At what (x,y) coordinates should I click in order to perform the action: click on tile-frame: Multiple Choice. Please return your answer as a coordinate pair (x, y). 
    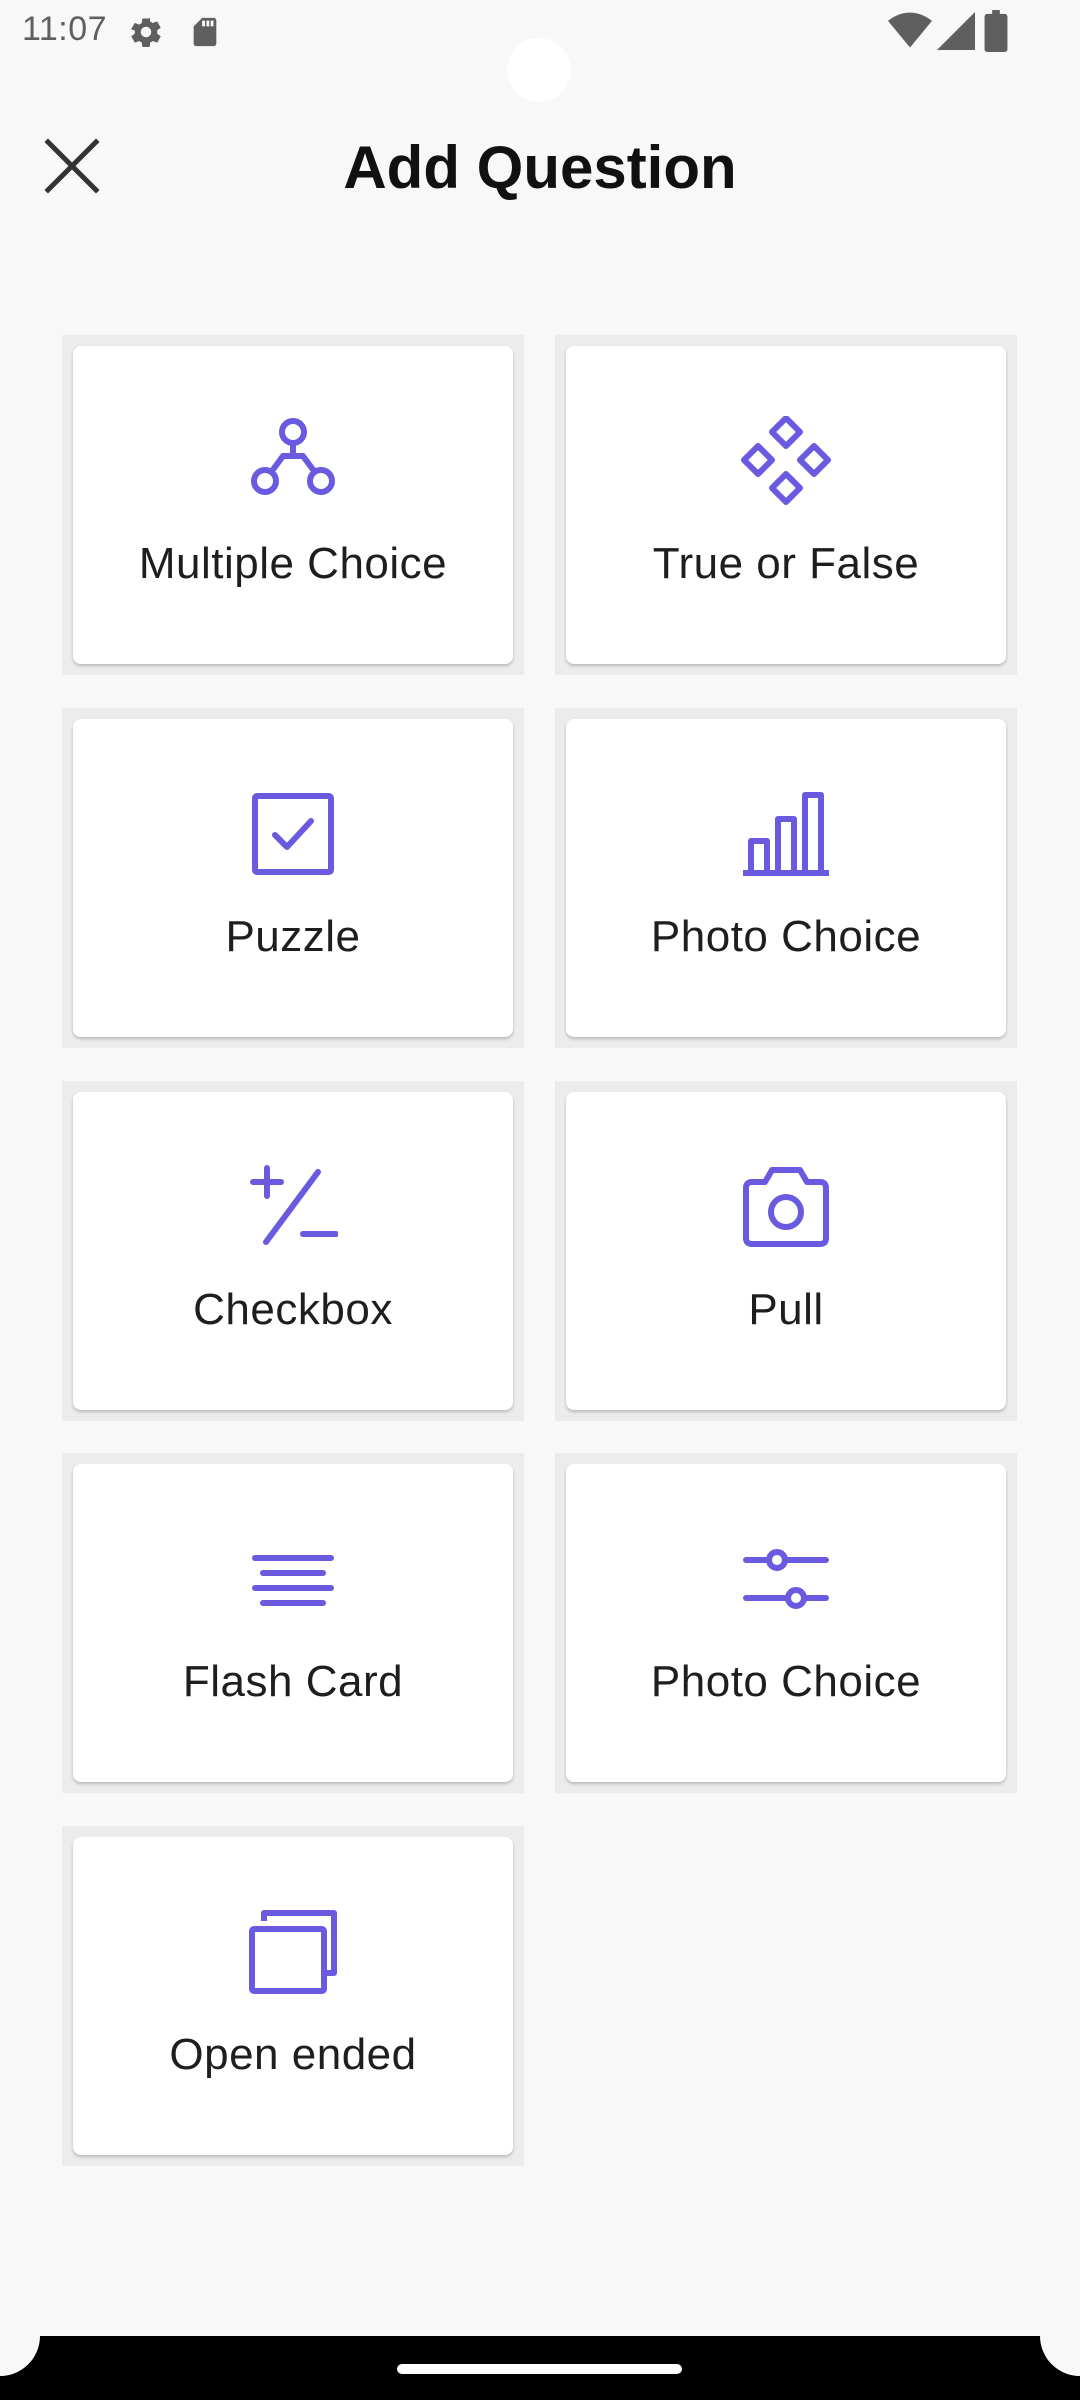
    Looking at the image, I should click on (293, 505).